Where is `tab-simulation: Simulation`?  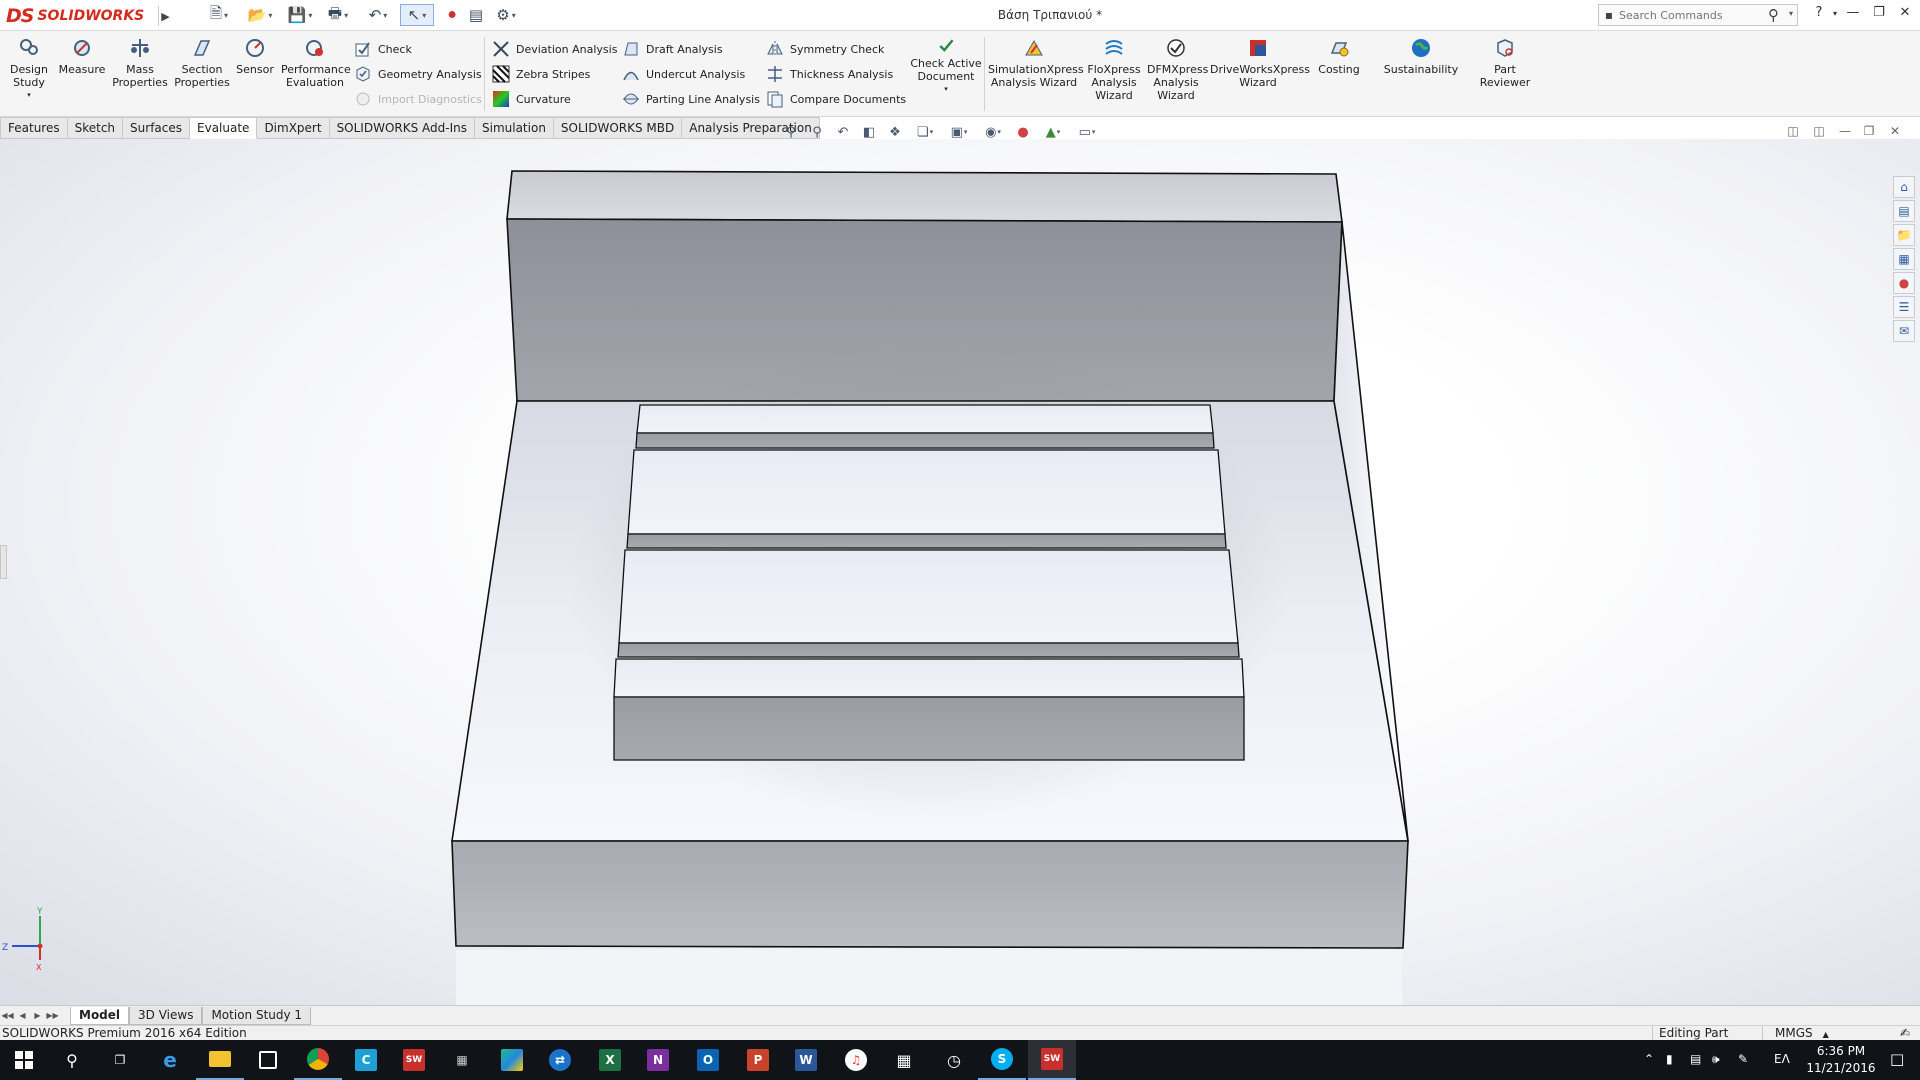 tab-simulation: Simulation is located at coordinates (514, 128).